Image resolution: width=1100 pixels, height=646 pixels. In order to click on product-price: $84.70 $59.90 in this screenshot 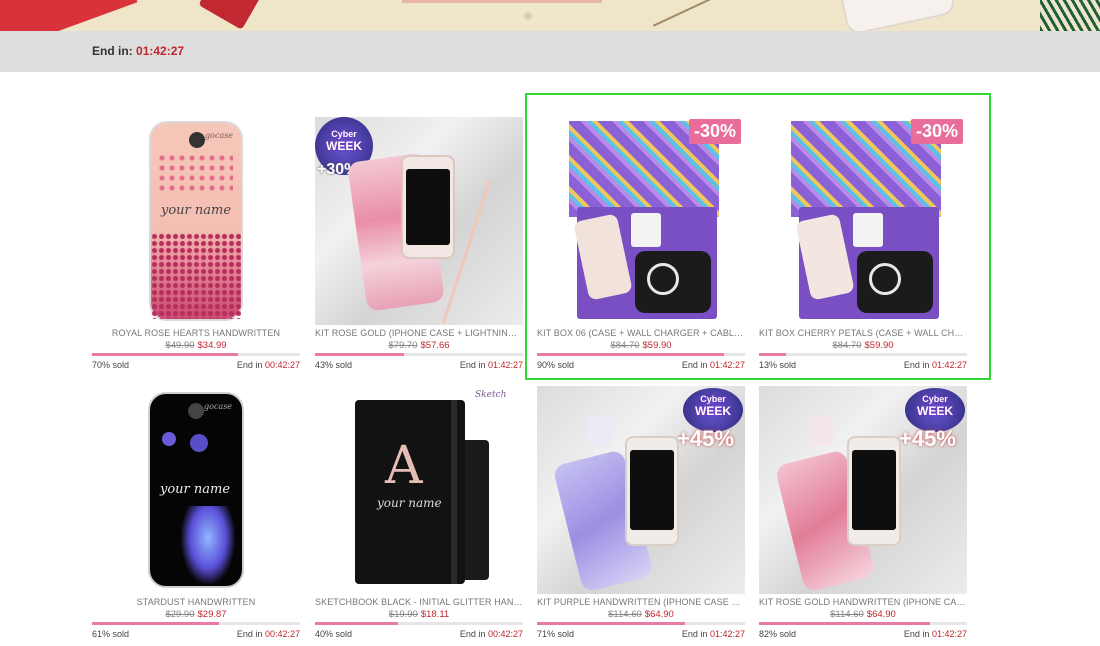, I will do `click(863, 345)`.